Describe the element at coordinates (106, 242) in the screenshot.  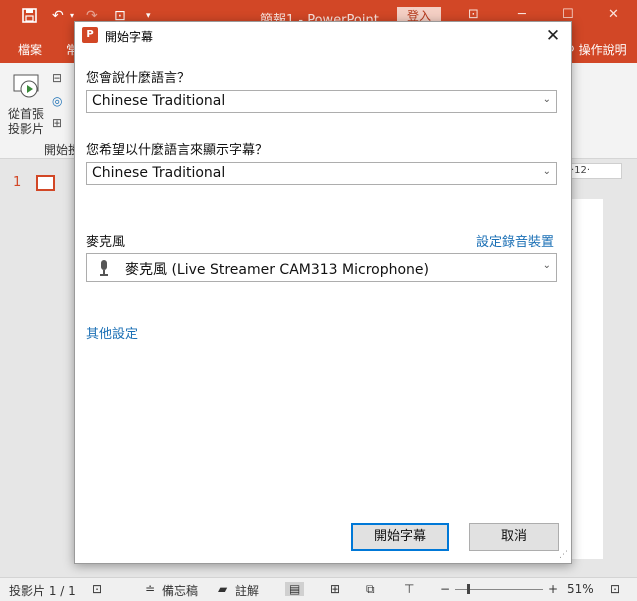
I see `microphone-label: 麥克風` at that location.